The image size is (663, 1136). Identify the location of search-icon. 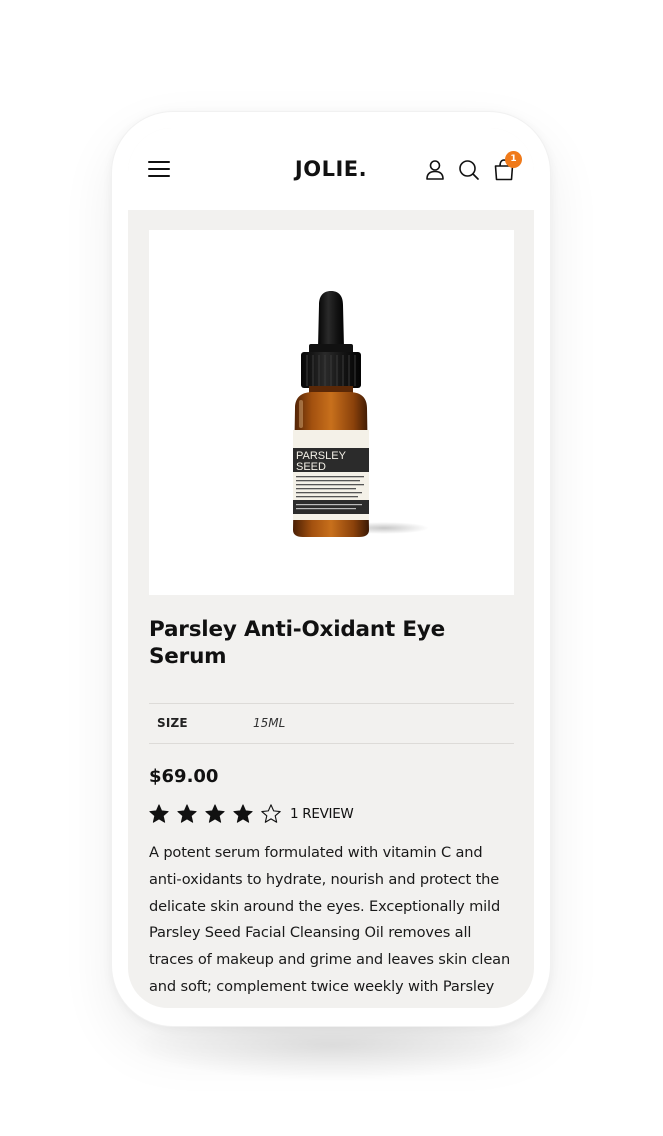
(469, 170).